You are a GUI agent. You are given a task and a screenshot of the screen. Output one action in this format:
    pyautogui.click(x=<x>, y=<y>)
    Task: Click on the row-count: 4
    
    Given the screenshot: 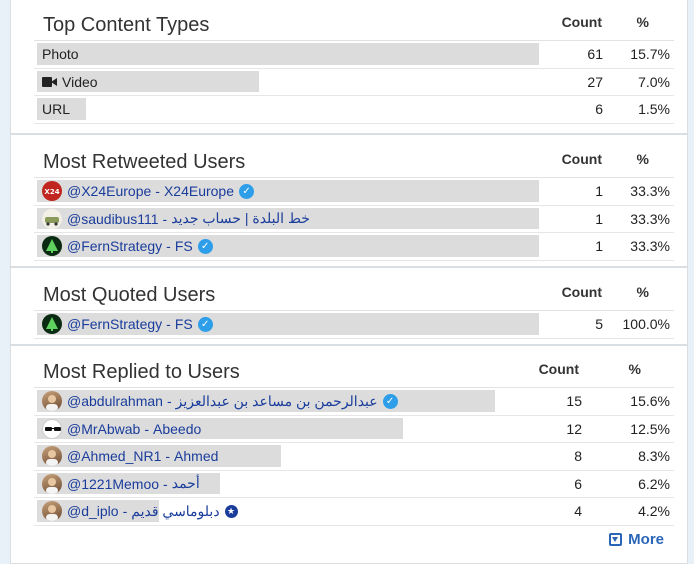 What is the action you would take?
    pyautogui.click(x=578, y=511)
    